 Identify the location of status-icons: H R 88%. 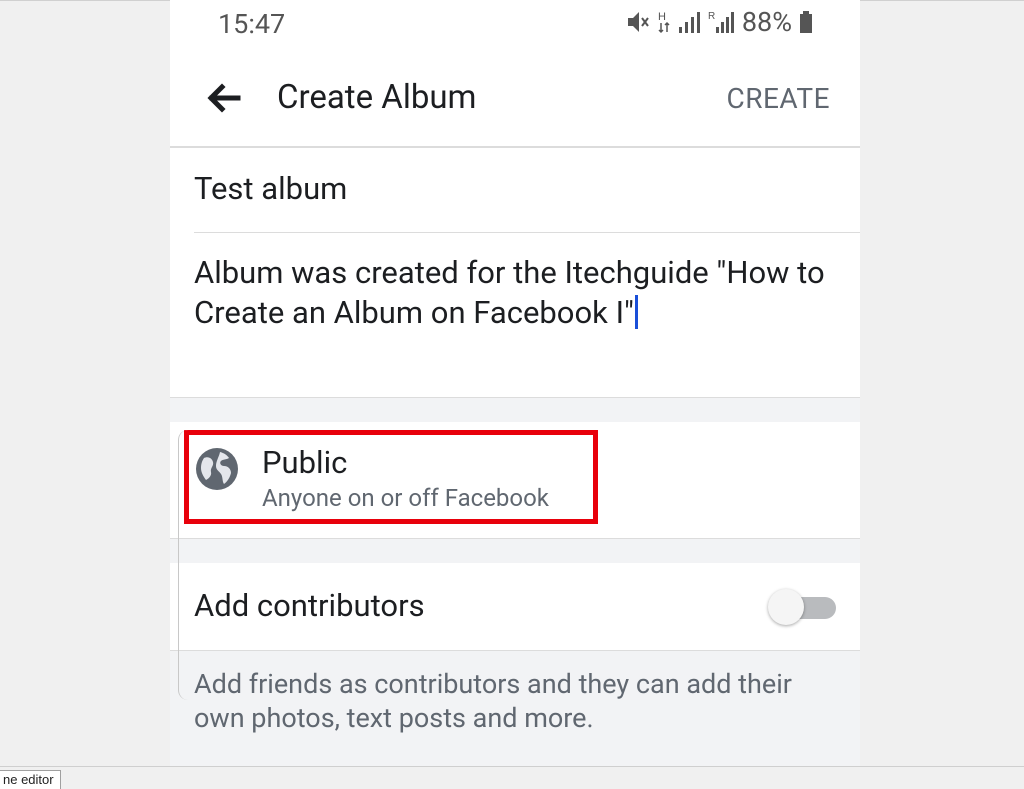
(720, 22).